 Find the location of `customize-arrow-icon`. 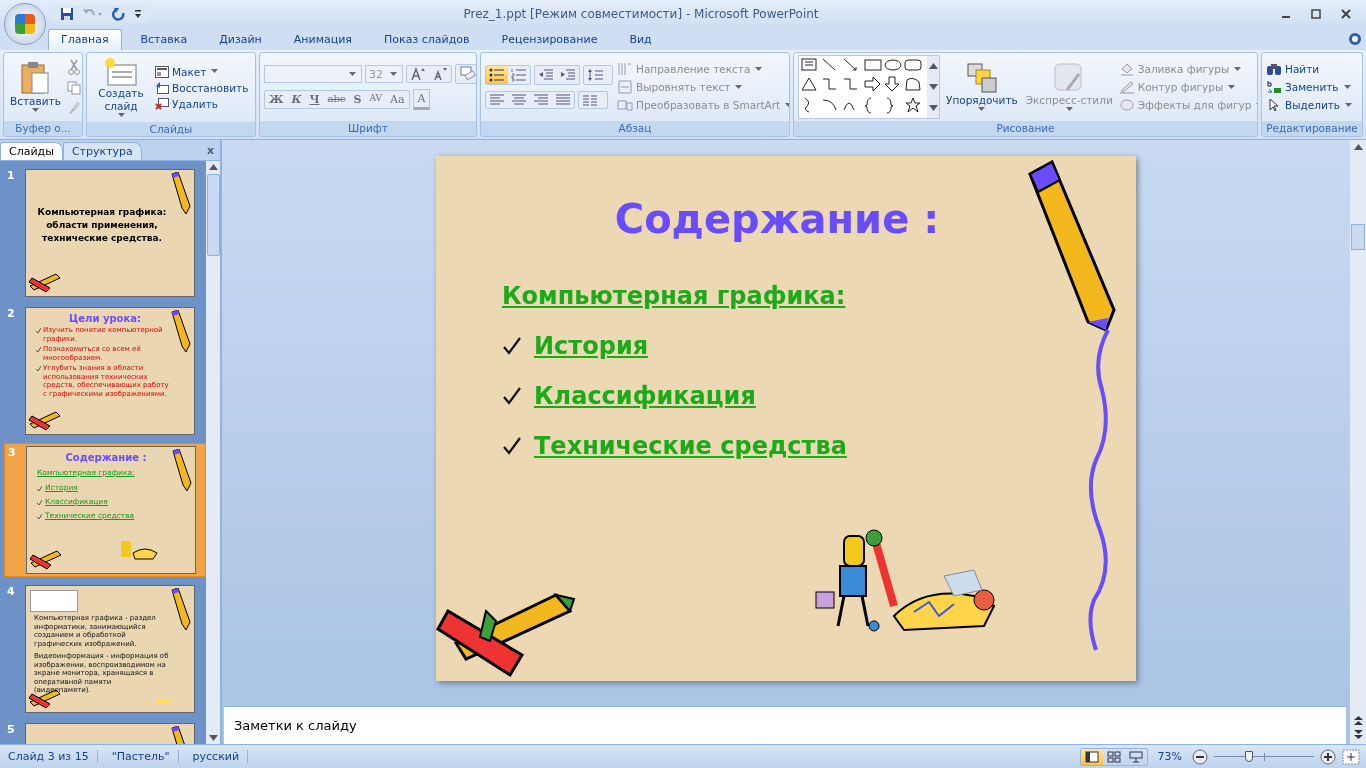

customize-arrow-icon is located at coordinates (138, 14).